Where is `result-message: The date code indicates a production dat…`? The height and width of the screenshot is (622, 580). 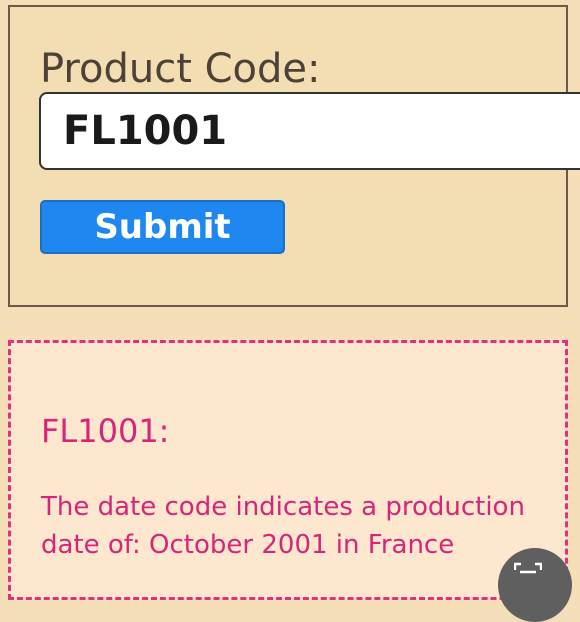
result-message: The date code indicates a production dat… is located at coordinates (283, 526).